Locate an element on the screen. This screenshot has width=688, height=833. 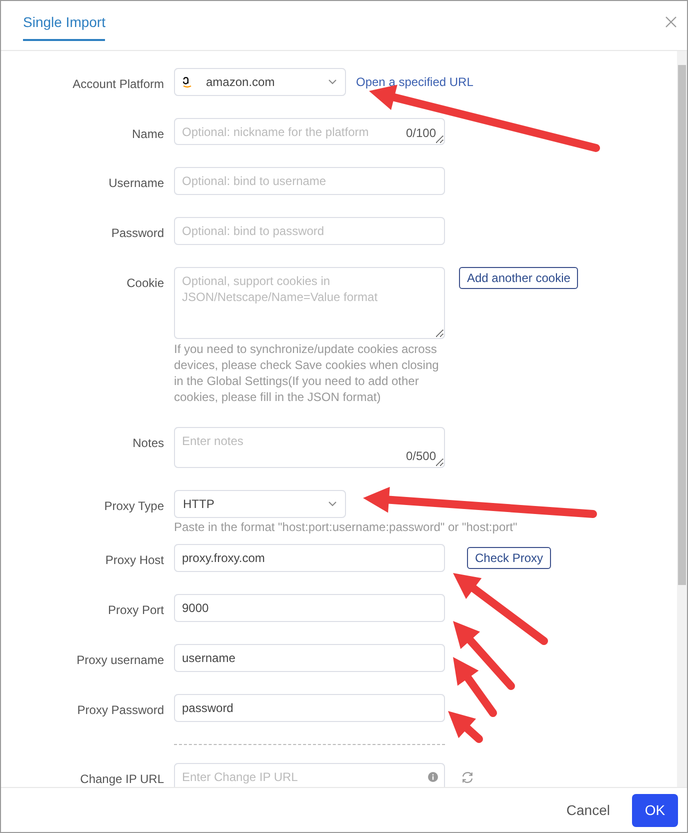
help-text: Paste in the format "host:port:username:password" or "host:port" is located at coordinates (346, 527).